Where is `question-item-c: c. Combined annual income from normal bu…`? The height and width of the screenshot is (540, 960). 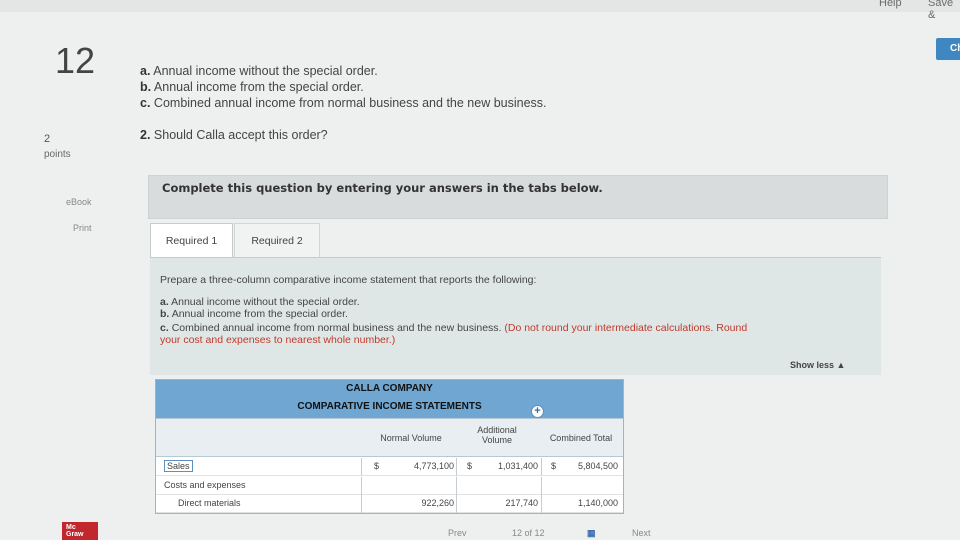
question-item-c: c. Combined annual income from normal bu… is located at coordinates (343, 103).